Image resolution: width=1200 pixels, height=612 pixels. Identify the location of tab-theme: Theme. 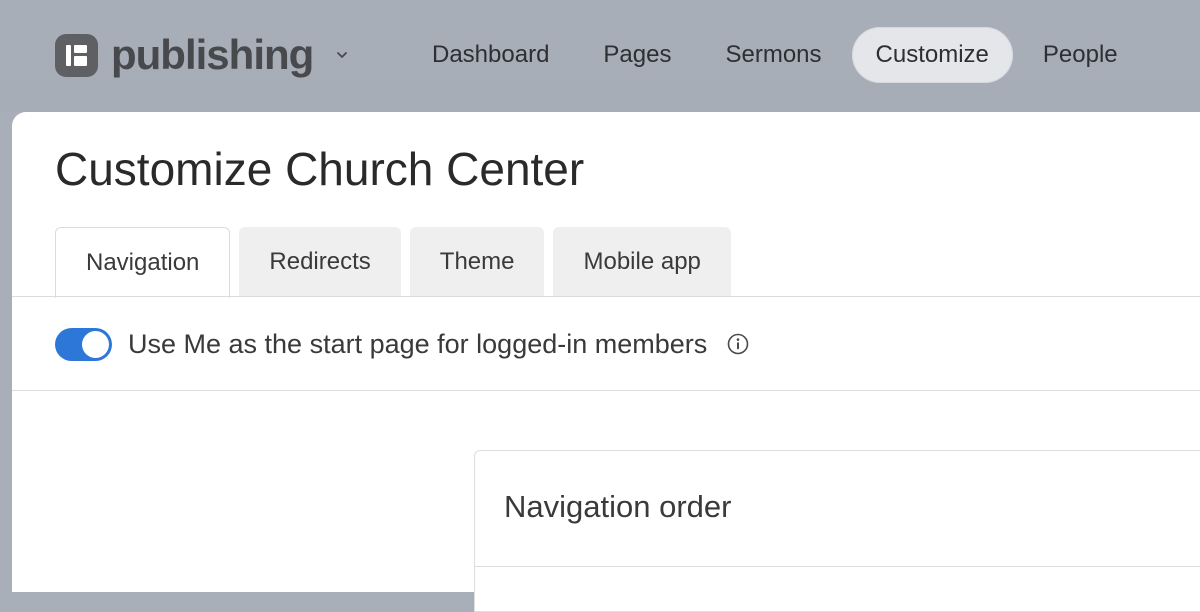
(477, 262).